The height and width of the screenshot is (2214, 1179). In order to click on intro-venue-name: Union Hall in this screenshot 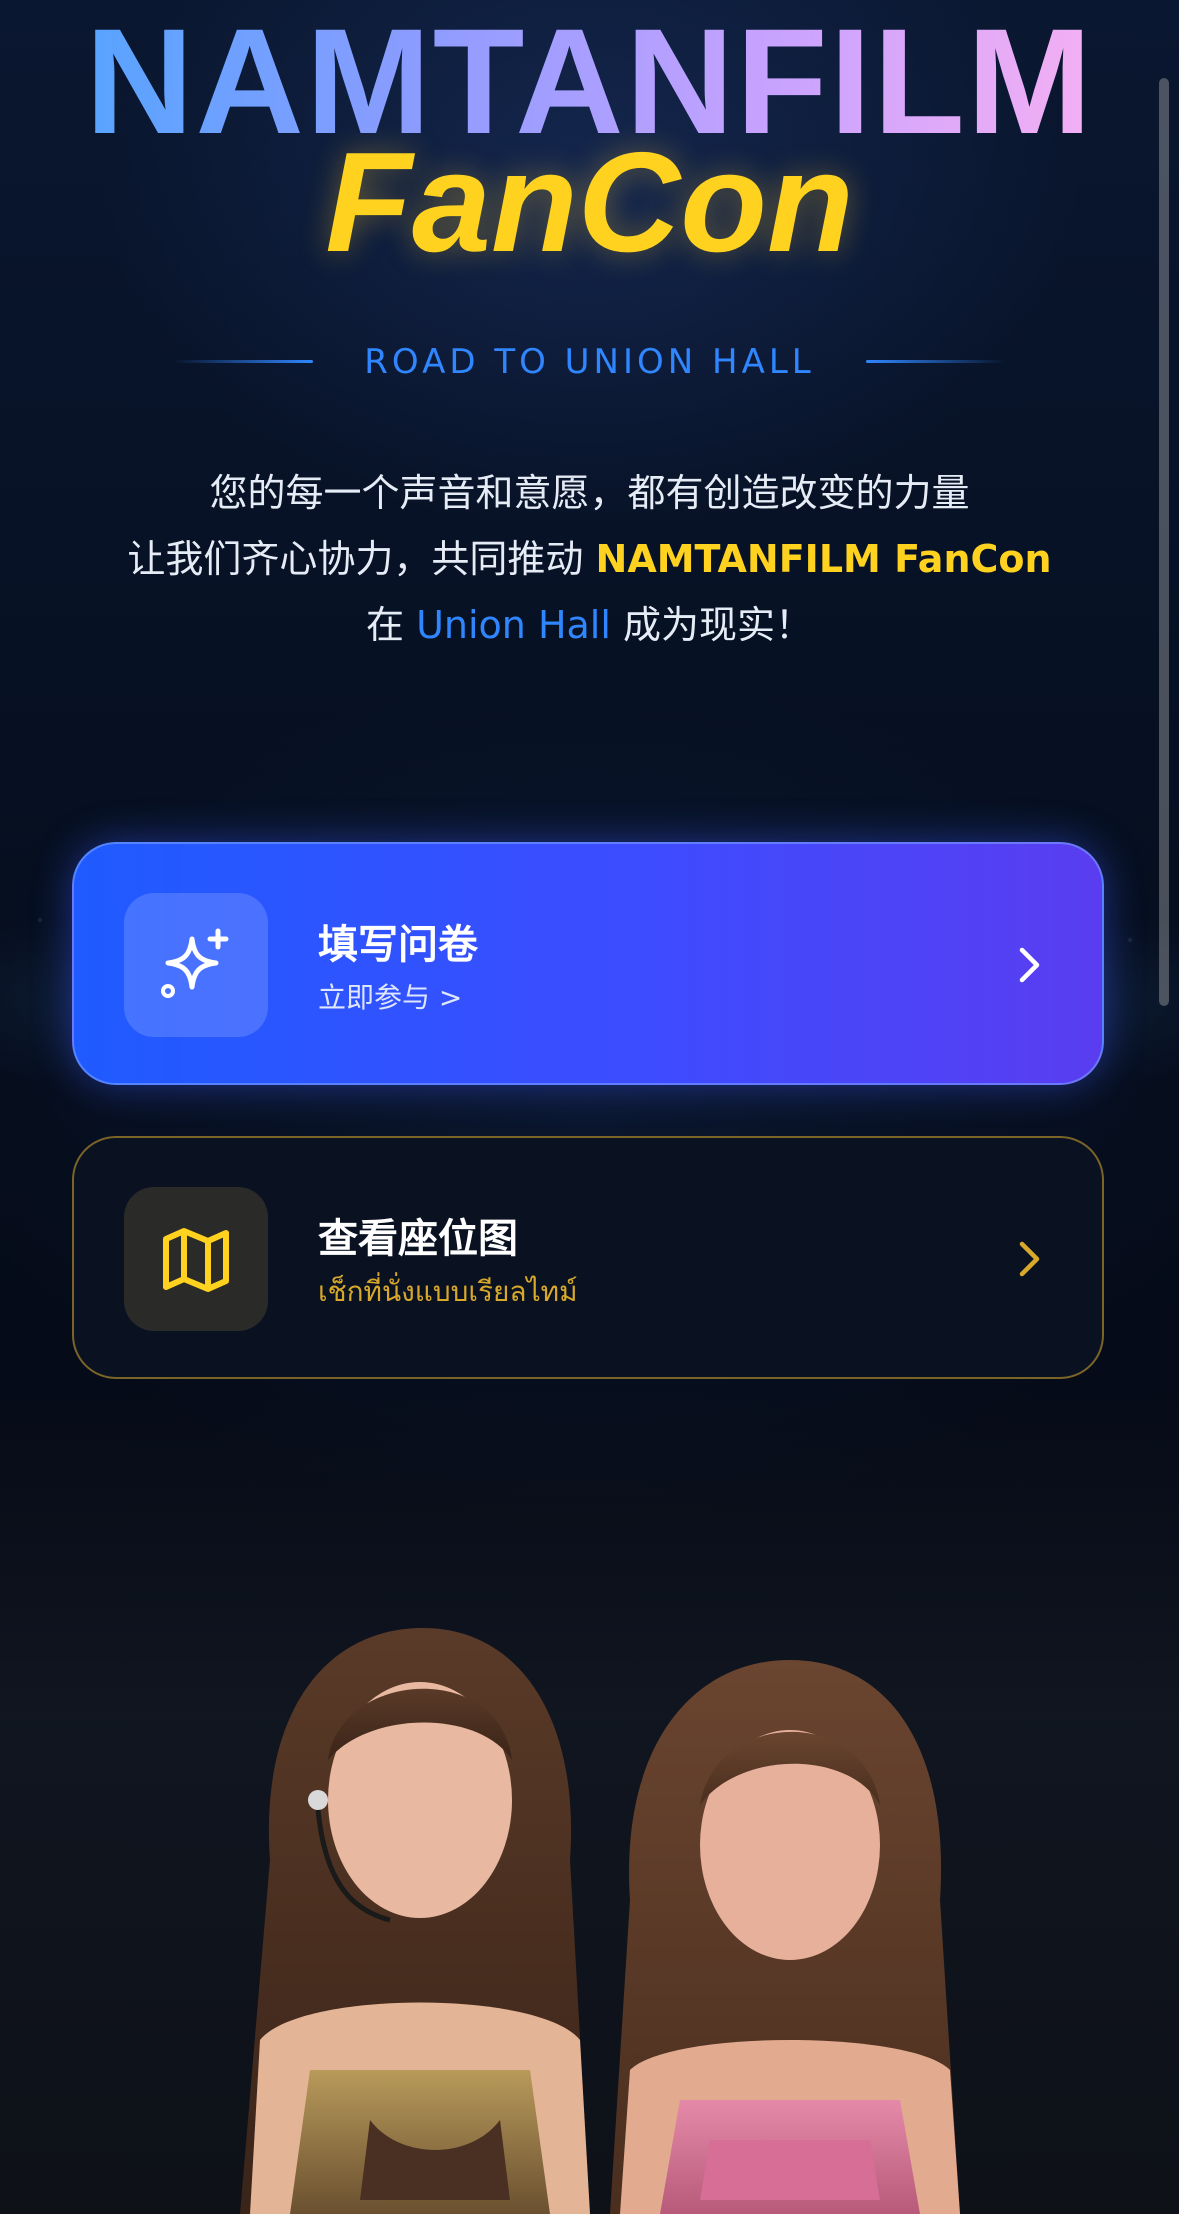, I will do `click(513, 625)`.